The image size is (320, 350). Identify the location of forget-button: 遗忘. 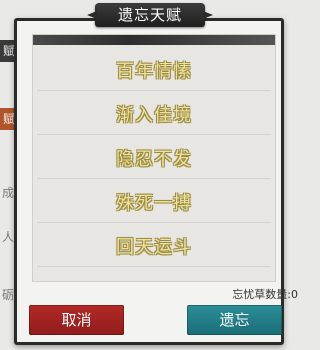
(234, 320).